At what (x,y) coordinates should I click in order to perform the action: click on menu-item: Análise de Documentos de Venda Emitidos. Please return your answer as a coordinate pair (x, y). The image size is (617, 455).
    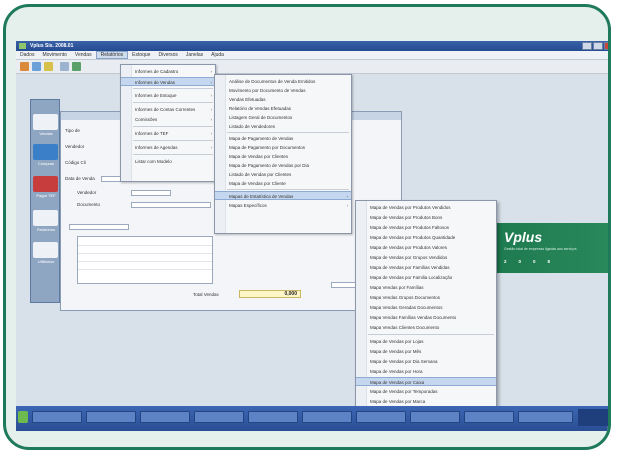
    Looking at the image, I should click on (283, 81).